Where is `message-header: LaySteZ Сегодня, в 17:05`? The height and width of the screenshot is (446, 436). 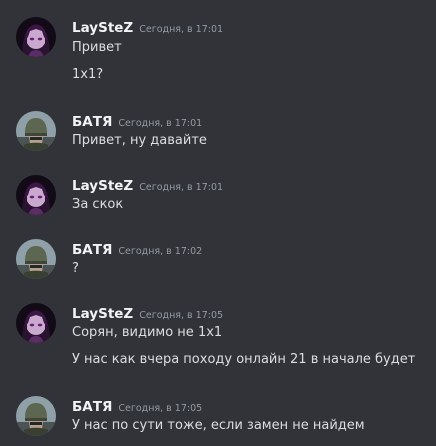
message-header: LaySteZ Сегодня, в 17:05 is located at coordinates (147, 313).